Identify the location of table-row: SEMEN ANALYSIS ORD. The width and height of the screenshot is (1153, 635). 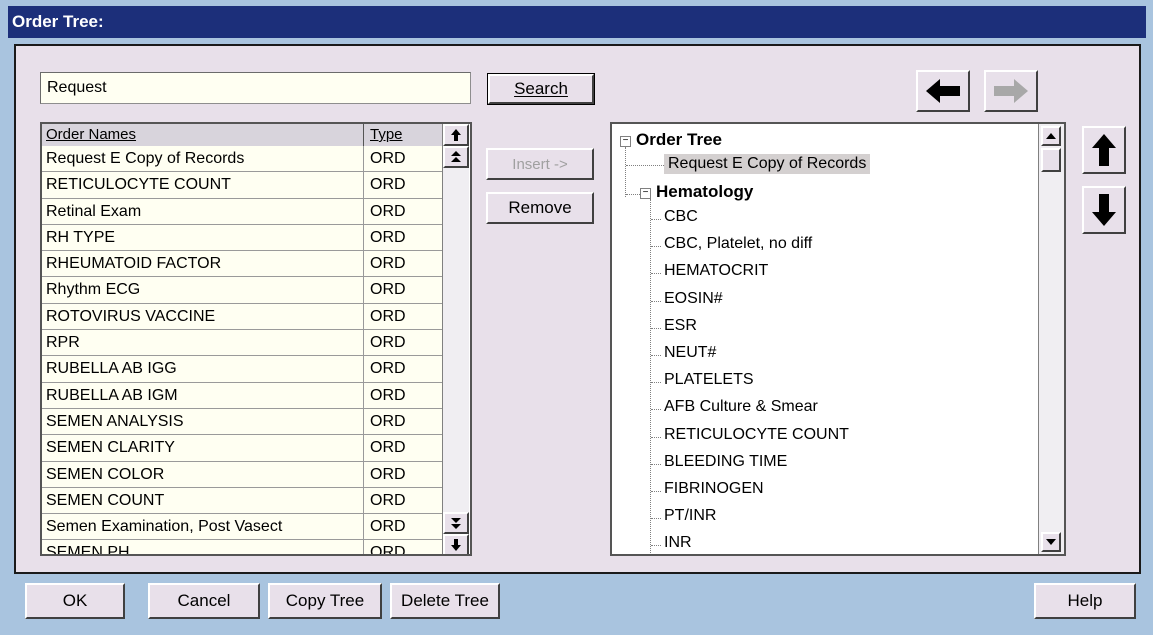
(242, 422).